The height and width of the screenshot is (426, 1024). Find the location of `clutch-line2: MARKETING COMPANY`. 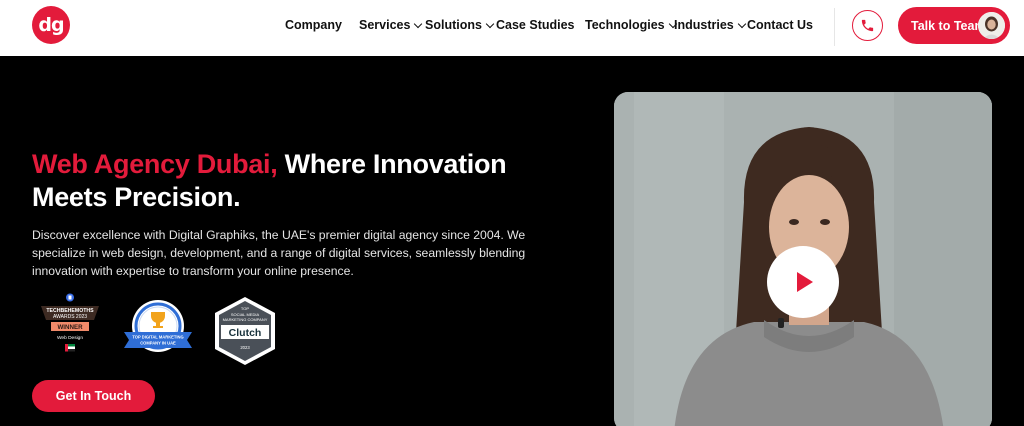

clutch-line2: MARKETING COMPANY is located at coordinates (245, 319).